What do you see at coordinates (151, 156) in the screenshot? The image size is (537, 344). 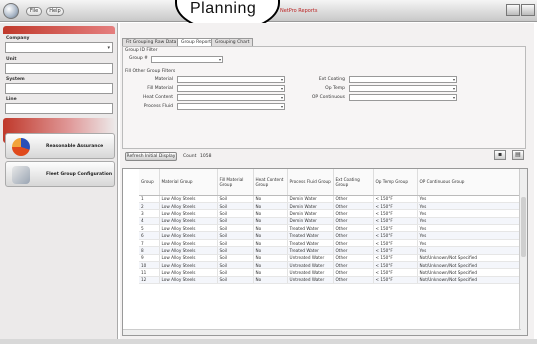 I see `refresh-initial-display-button: Refresh Initial Display` at bounding box center [151, 156].